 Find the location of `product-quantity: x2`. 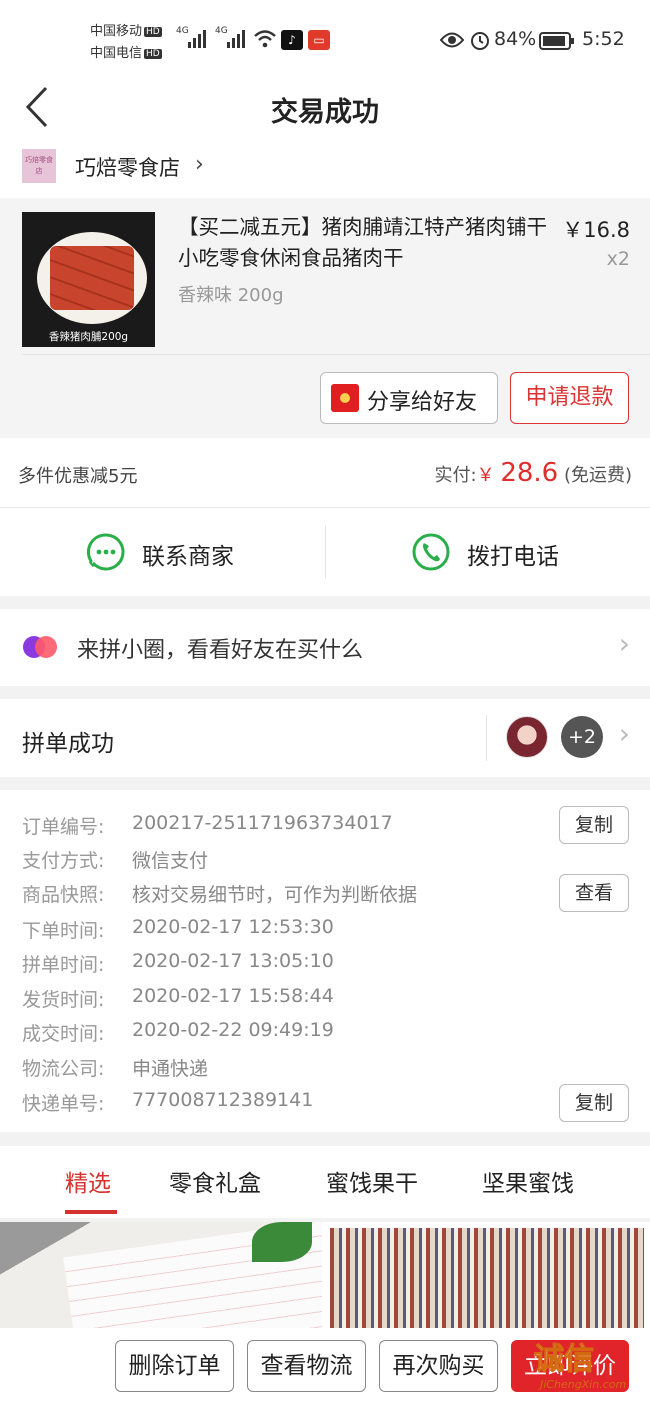

product-quantity: x2 is located at coordinates (618, 259).